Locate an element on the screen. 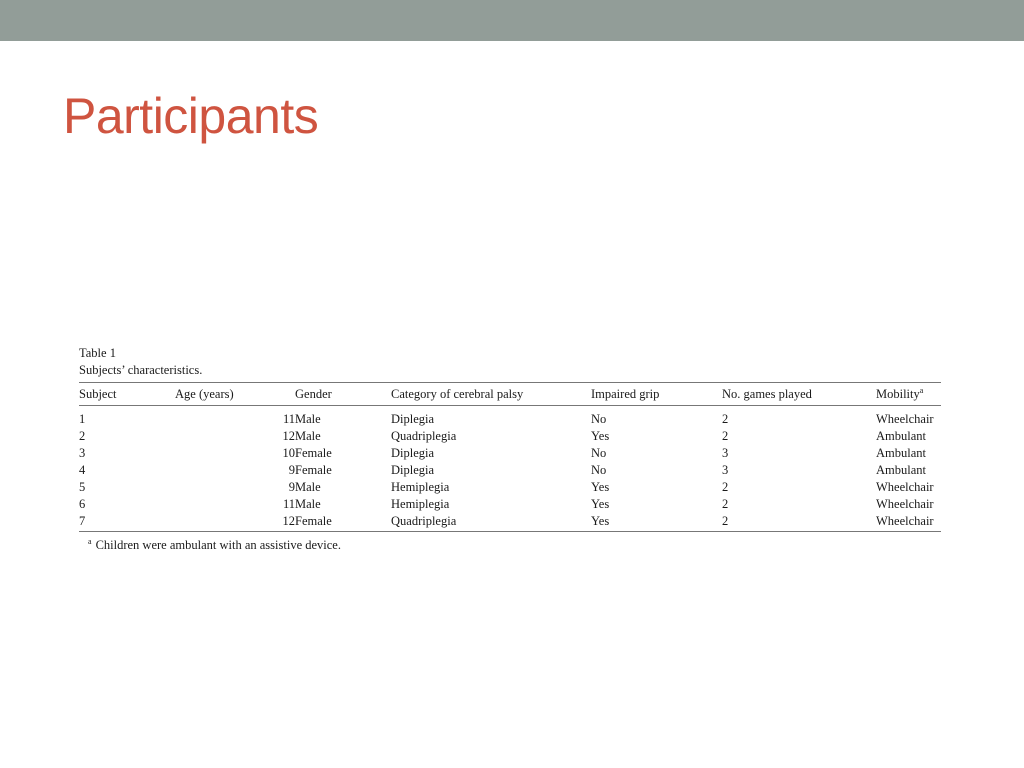  table-row: 6 11 Male Hemiplegia Yes 2 Wheelchair is located at coordinates (510, 504).